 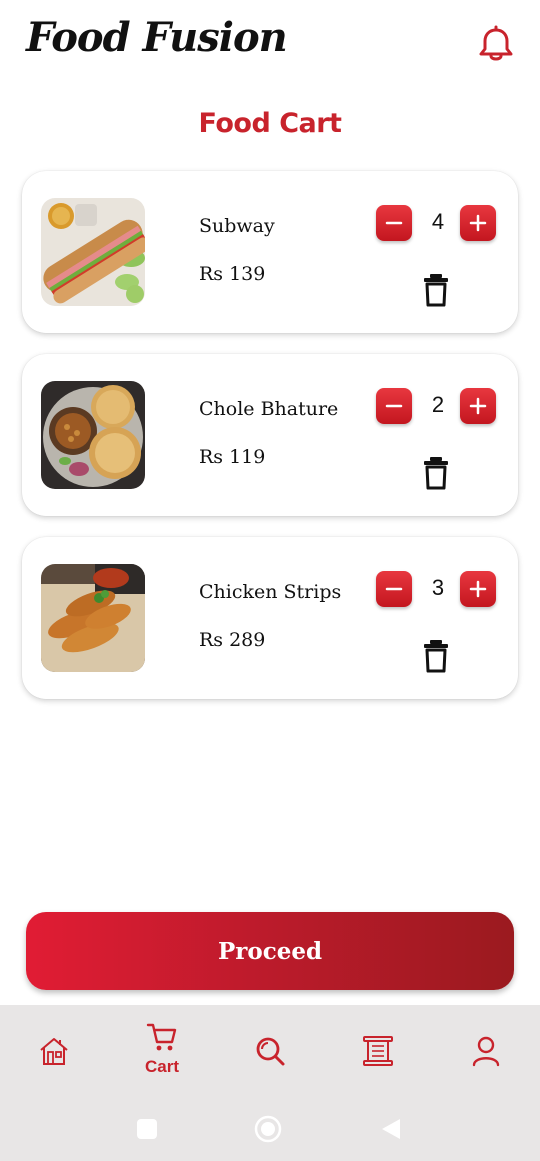 I want to click on scroll-icon, so click(x=378, y=1051).